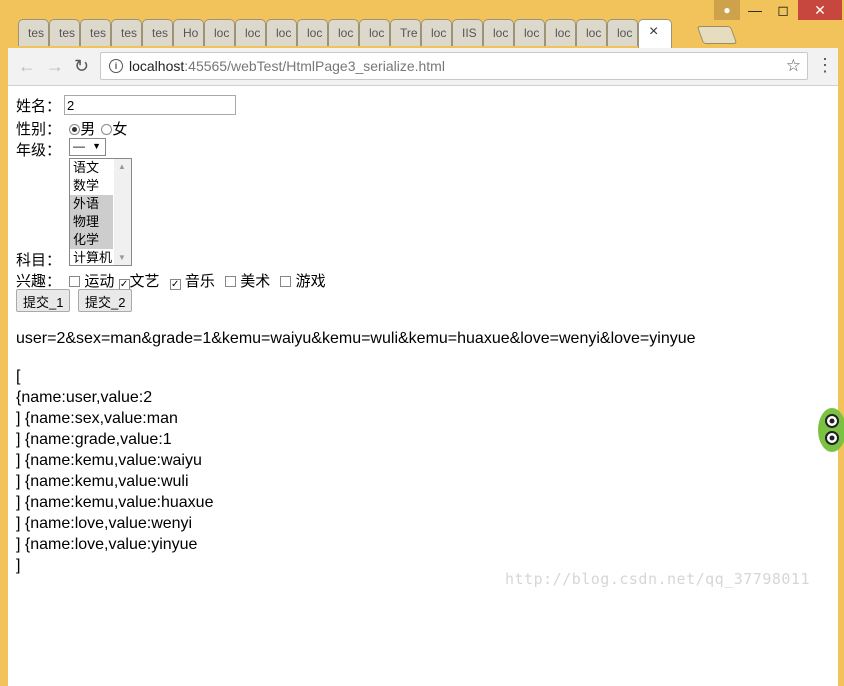 The height and width of the screenshot is (686, 844). I want to click on subject-option: 语文, so click(91, 168).